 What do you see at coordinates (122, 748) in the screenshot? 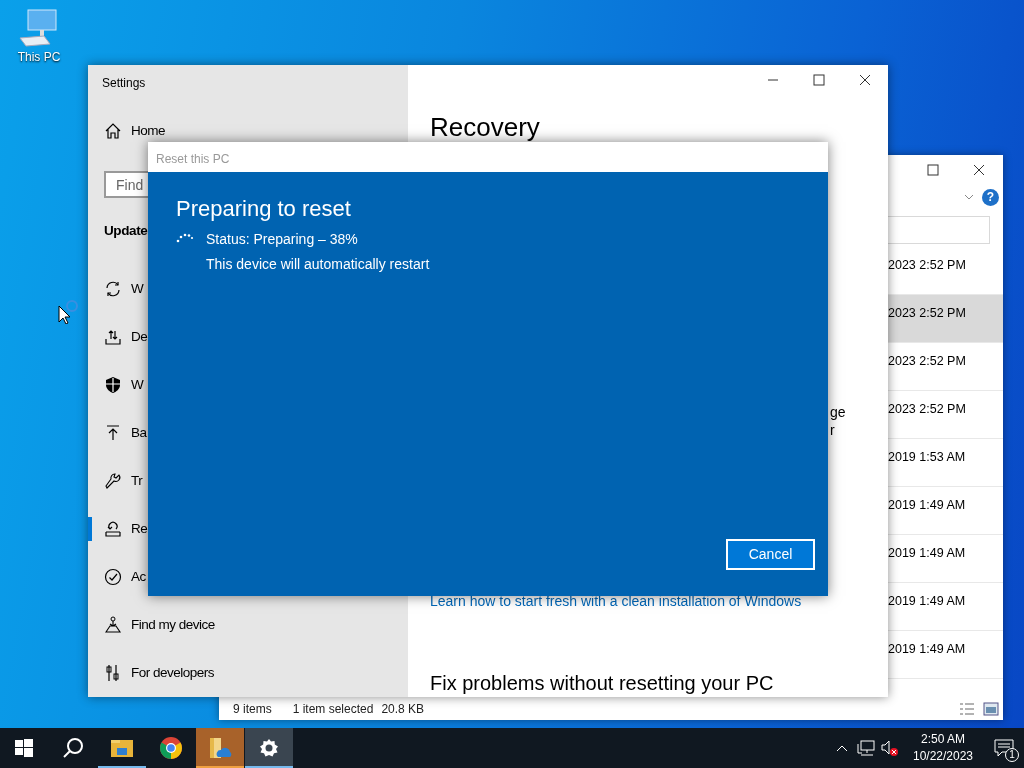
I see `folder-icon` at bounding box center [122, 748].